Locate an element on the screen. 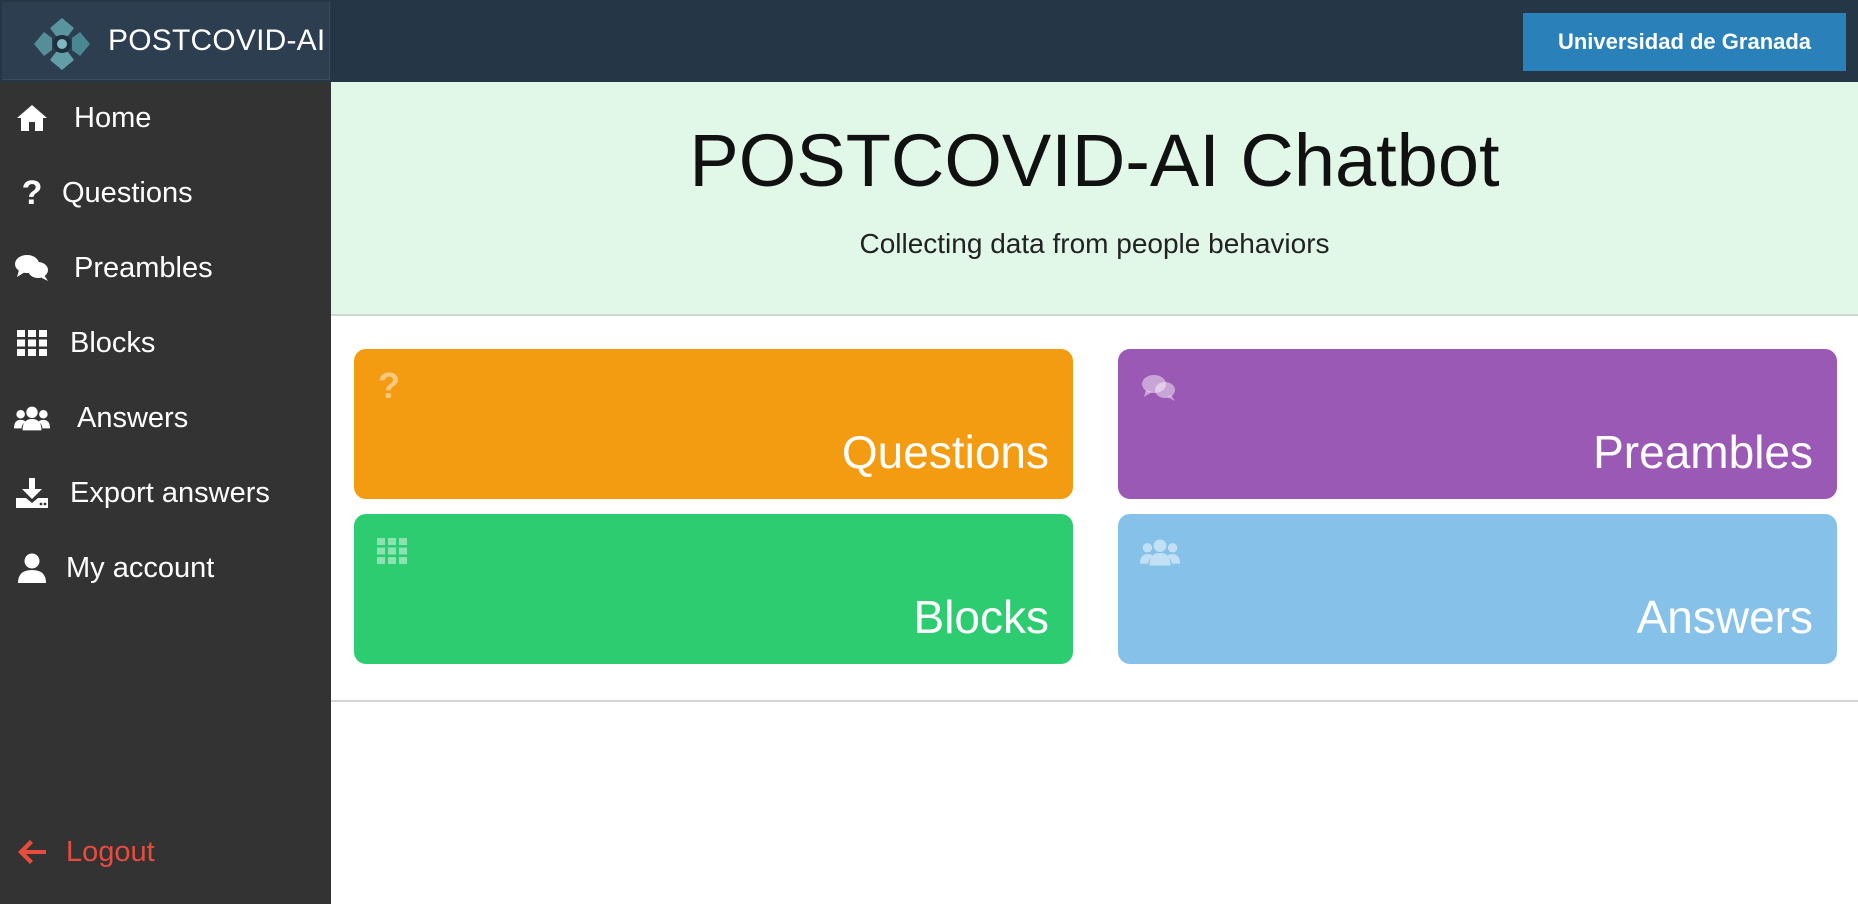  tile-questions: ? Questions is located at coordinates (713, 424).